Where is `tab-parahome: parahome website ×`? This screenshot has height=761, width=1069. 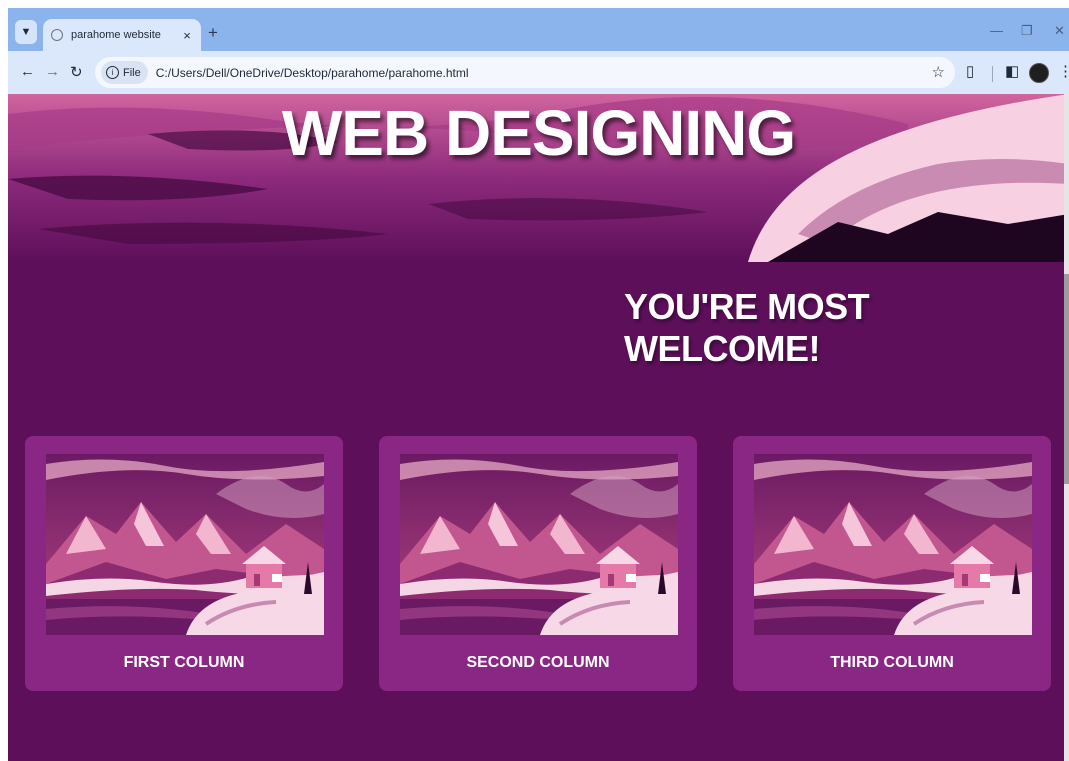 tab-parahome: parahome website × is located at coordinates (122, 35).